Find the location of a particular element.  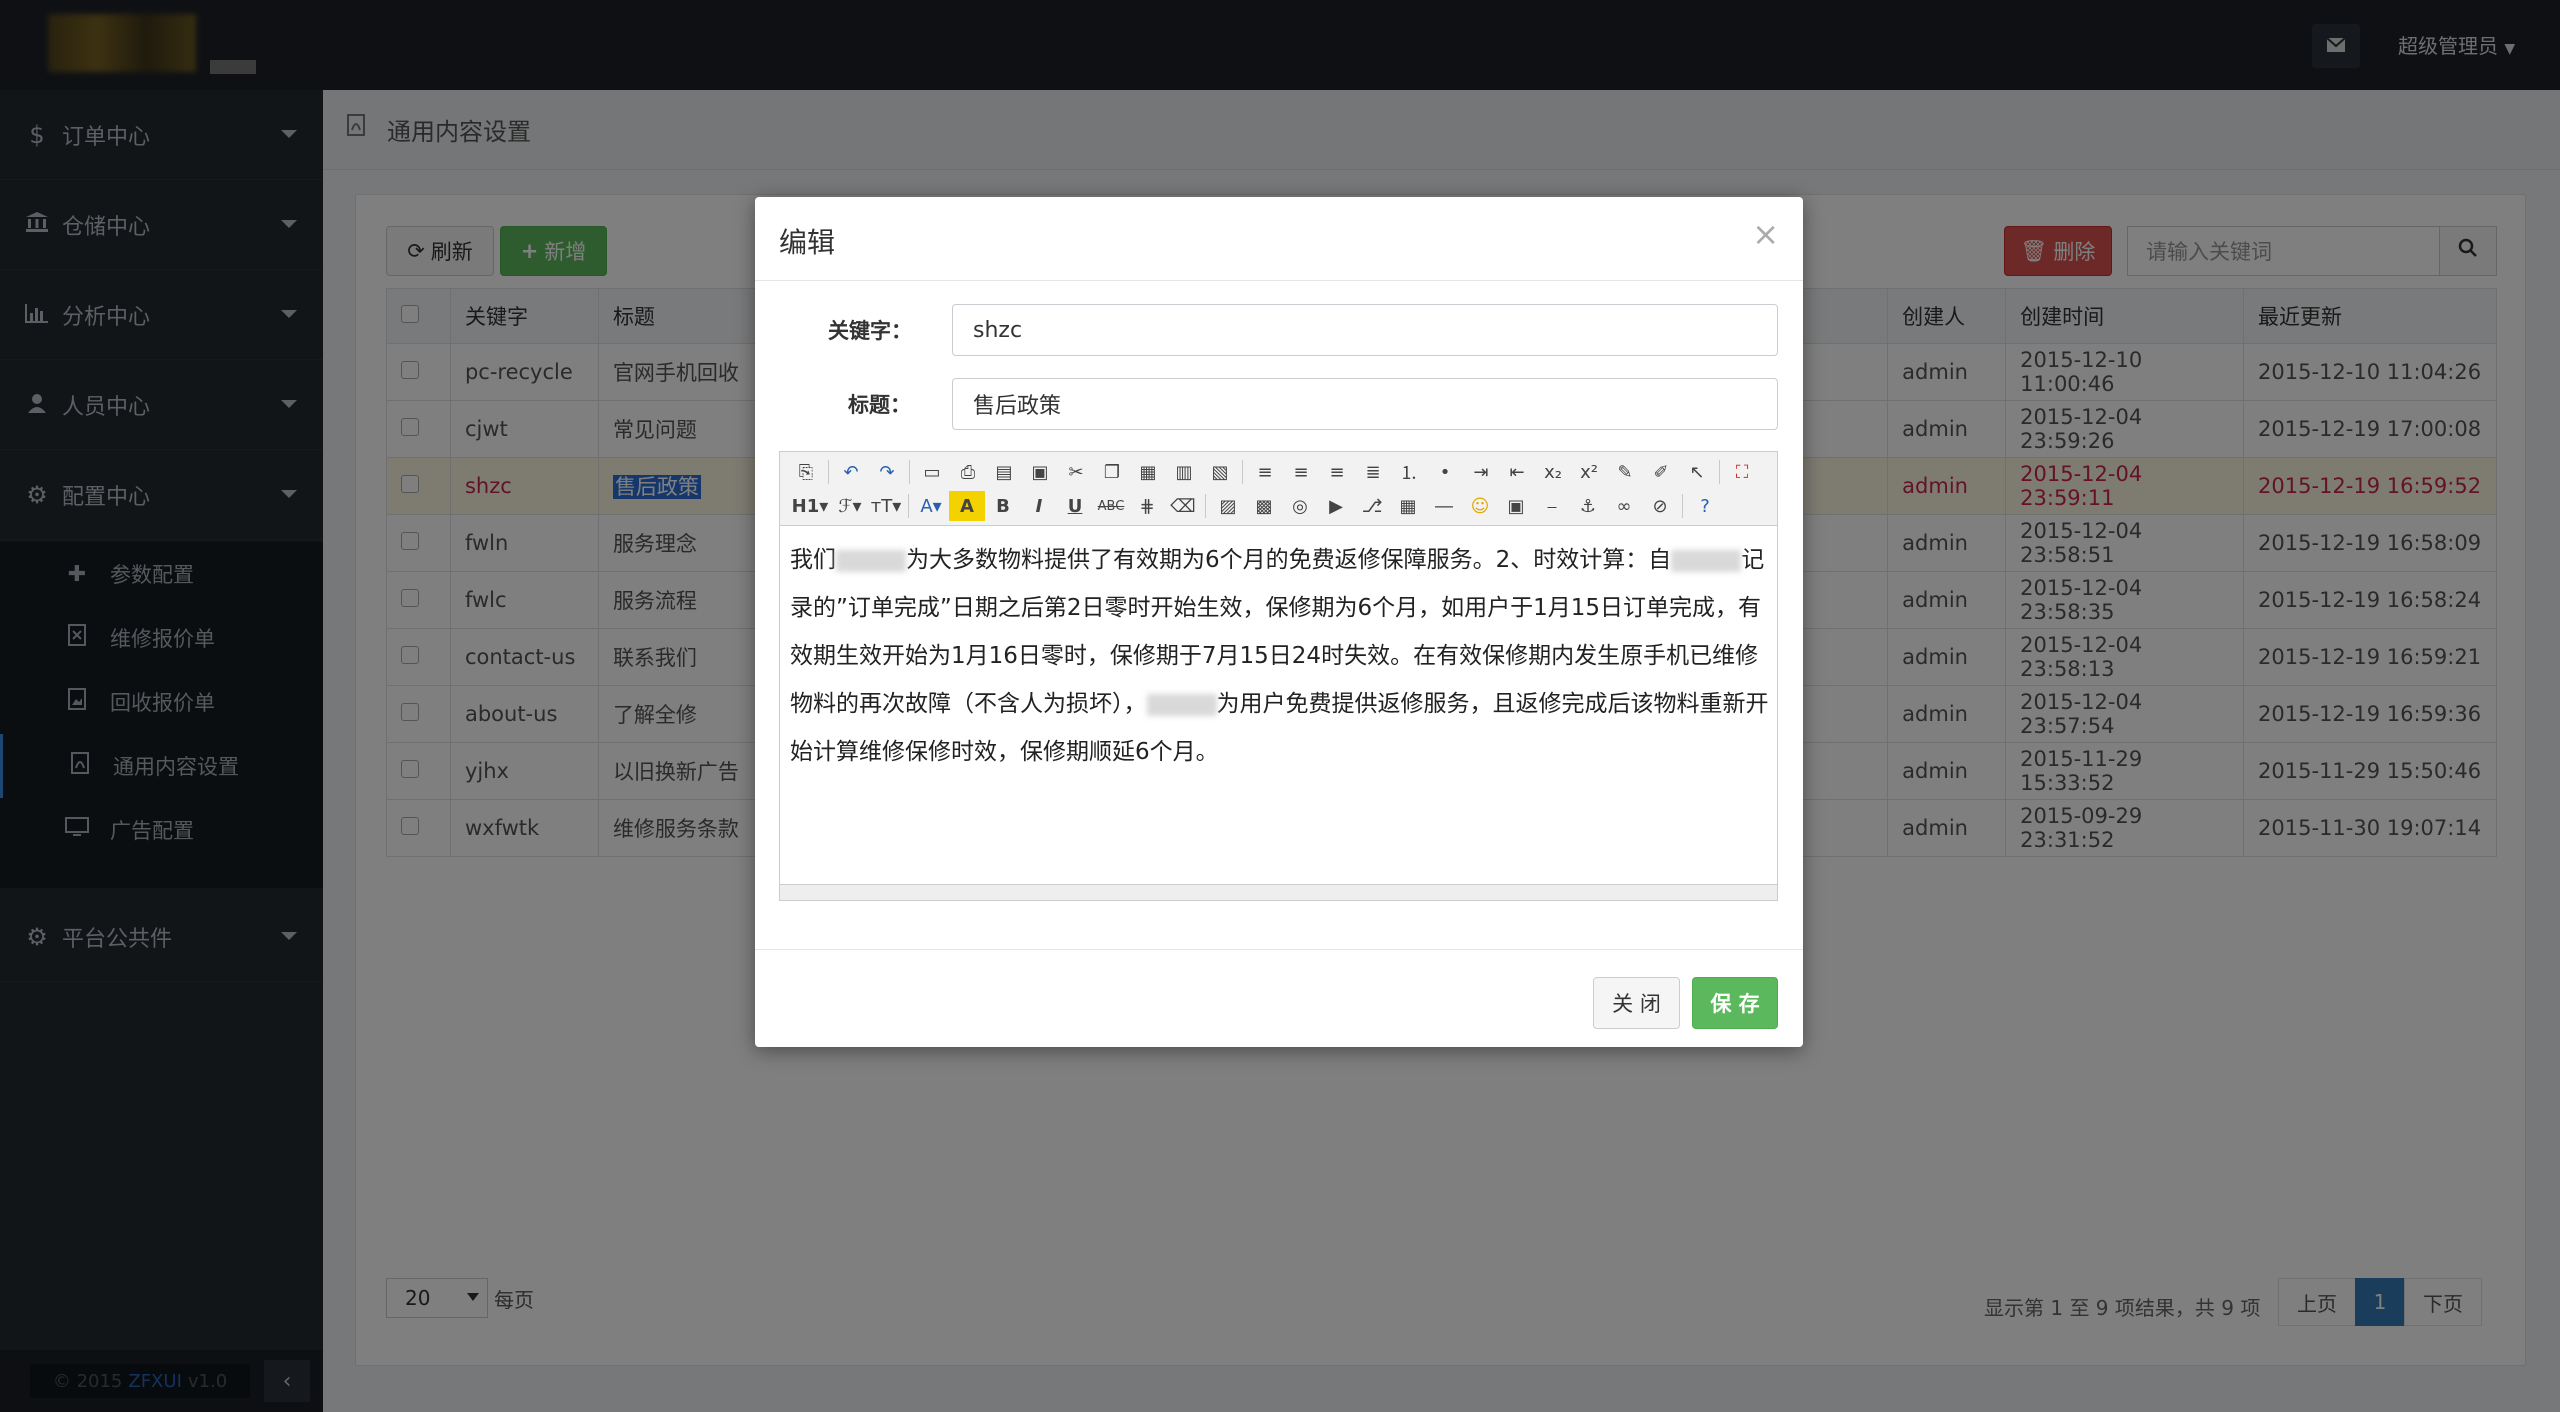

title-input: 售后政策 is located at coordinates (1365, 404).